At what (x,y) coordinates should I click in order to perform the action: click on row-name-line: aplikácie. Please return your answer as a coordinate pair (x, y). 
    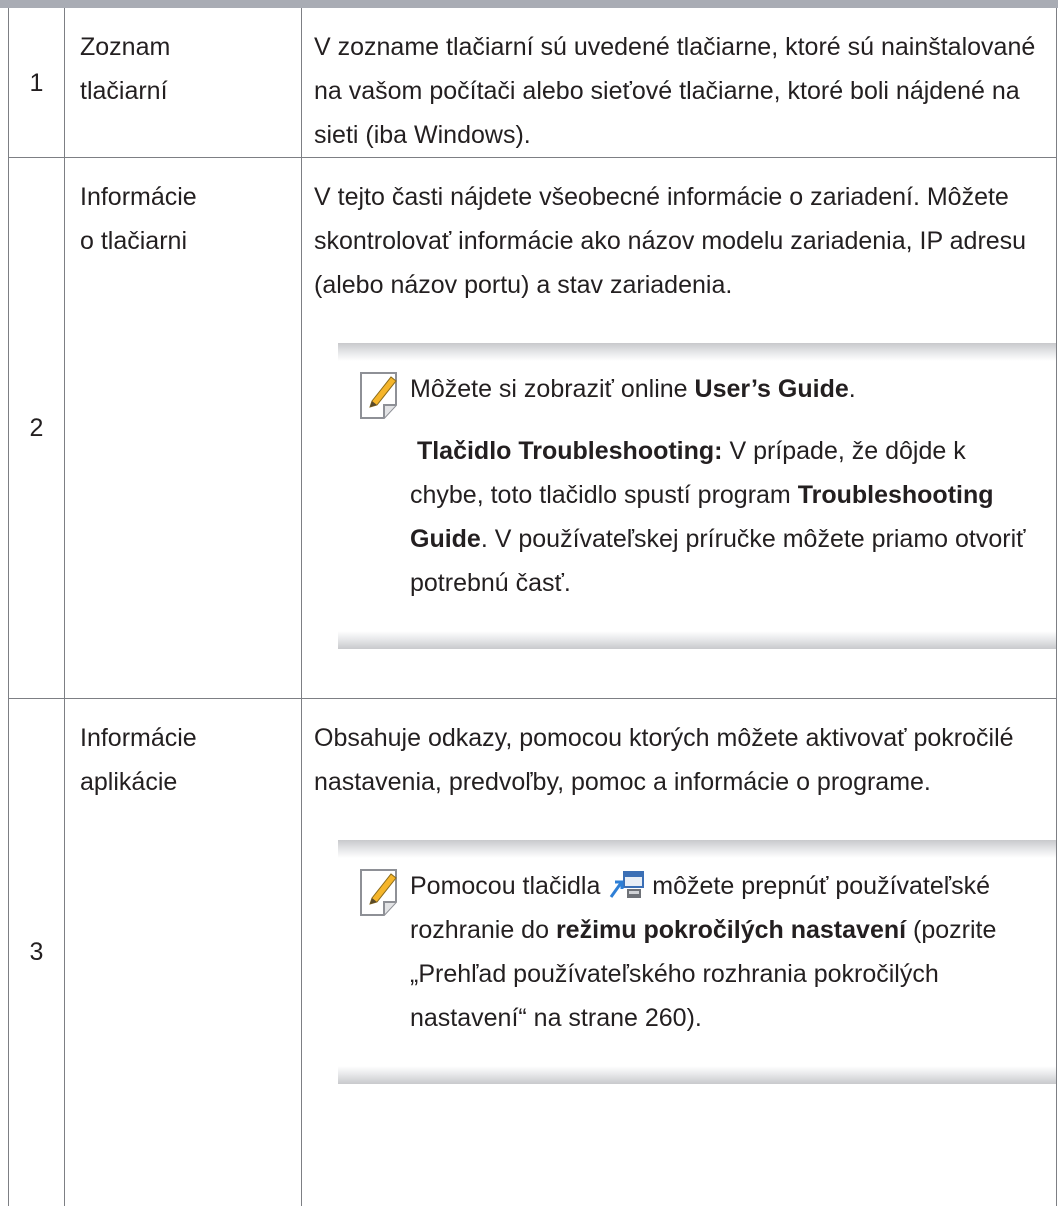
    Looking at the image, I should click on (129, 782).